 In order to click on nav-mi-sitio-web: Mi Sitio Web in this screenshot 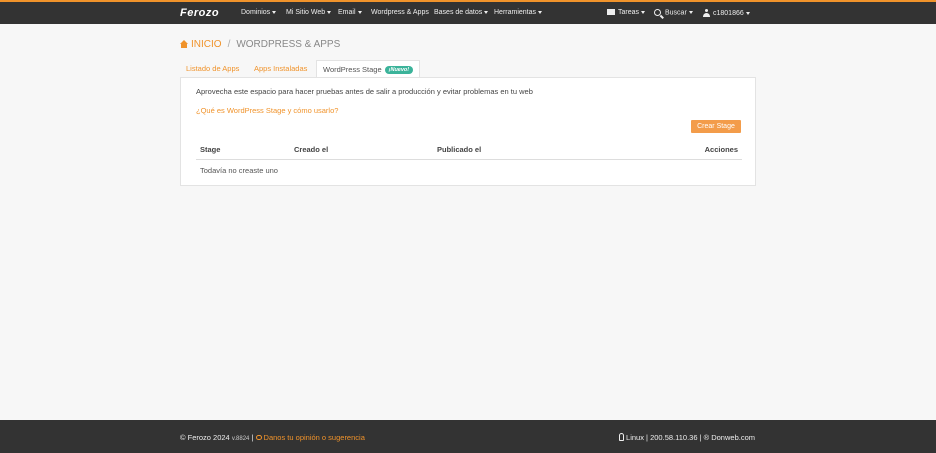, I will do `click(309, 12)`.